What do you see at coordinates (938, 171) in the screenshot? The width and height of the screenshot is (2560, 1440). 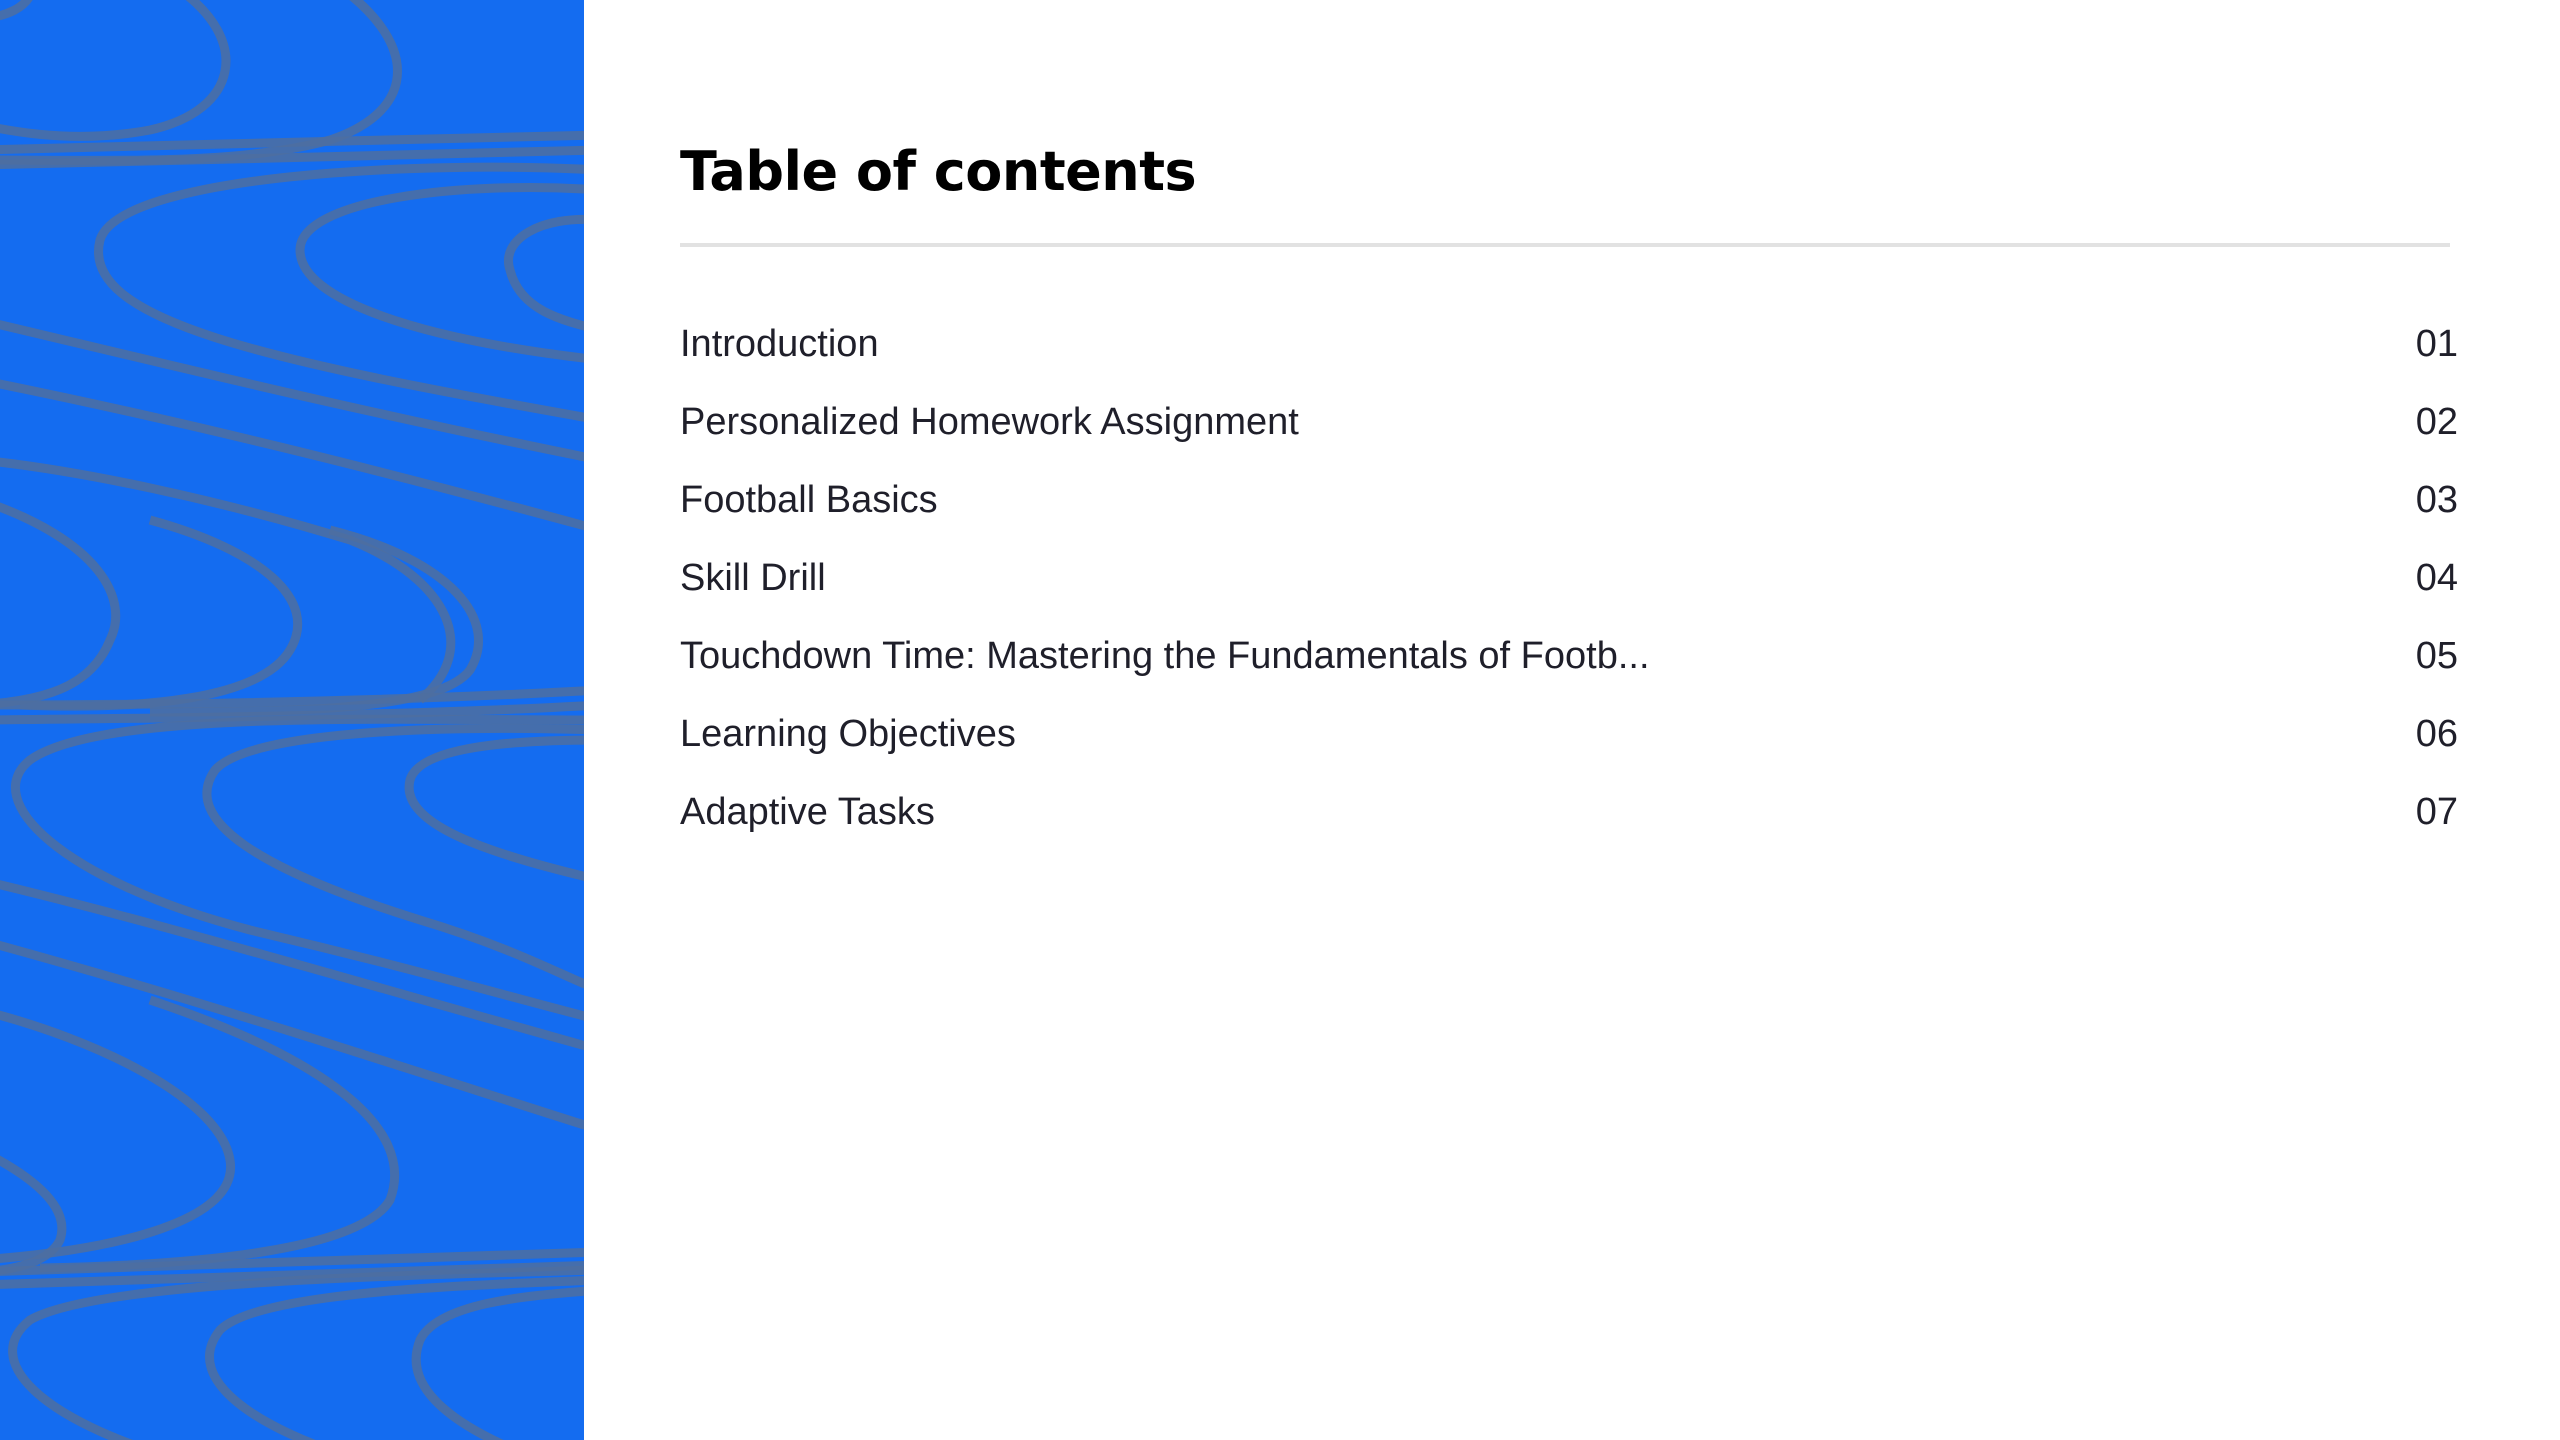 I see `page-title: Table of contents` at bounding box center [938, 171].